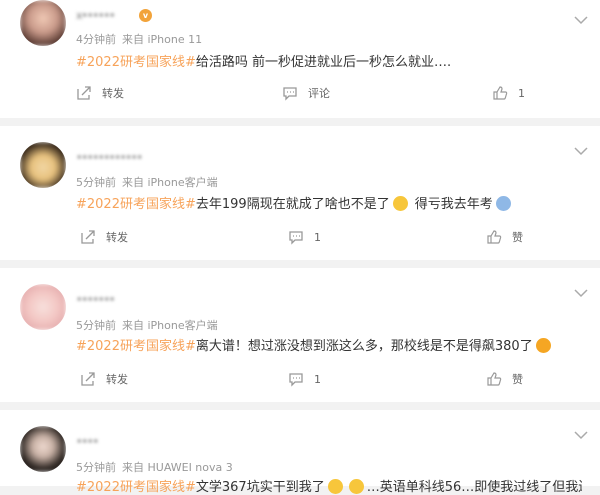 This screenshot has width=600, height=495. Describe the element at coordinates (543, 345) in the screenshot. I see `crying-emoji-icon` at that location.